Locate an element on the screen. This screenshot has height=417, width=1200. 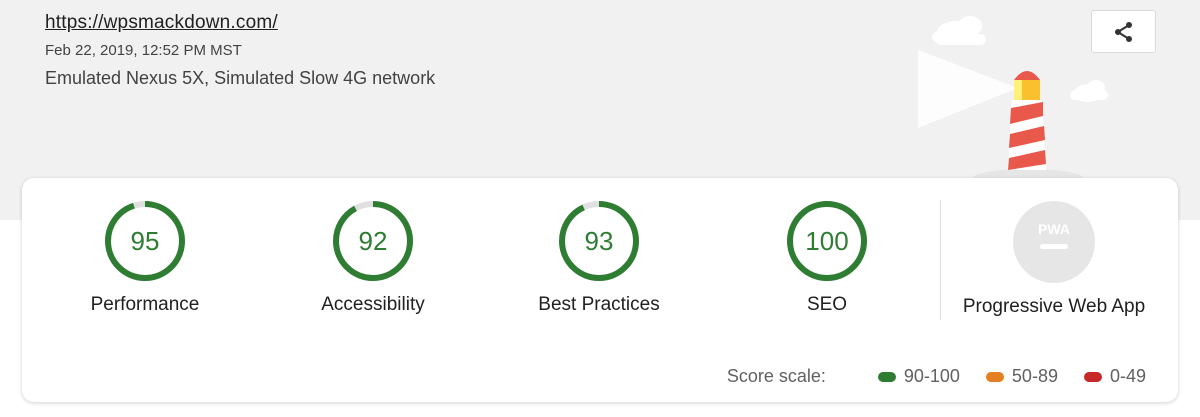
score-value: 95 is located at coordinates (145, 241).